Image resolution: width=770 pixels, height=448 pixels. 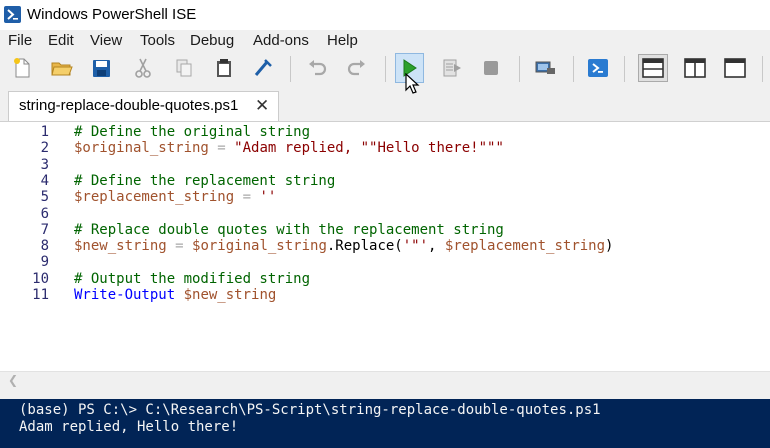 I want to click on toolbar, so click(x=385, y=68).